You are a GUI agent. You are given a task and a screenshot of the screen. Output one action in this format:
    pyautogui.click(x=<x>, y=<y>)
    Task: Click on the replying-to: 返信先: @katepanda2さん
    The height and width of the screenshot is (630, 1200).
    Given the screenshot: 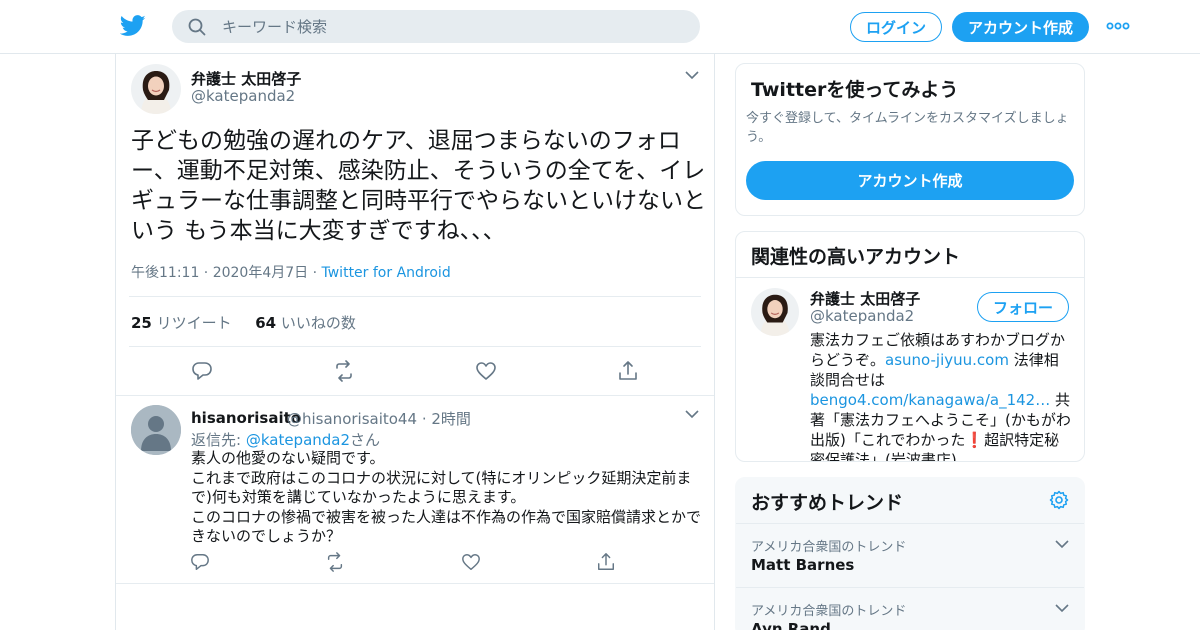 What is the action you would take?
    pyautogui.click(x=285, y=439)
    